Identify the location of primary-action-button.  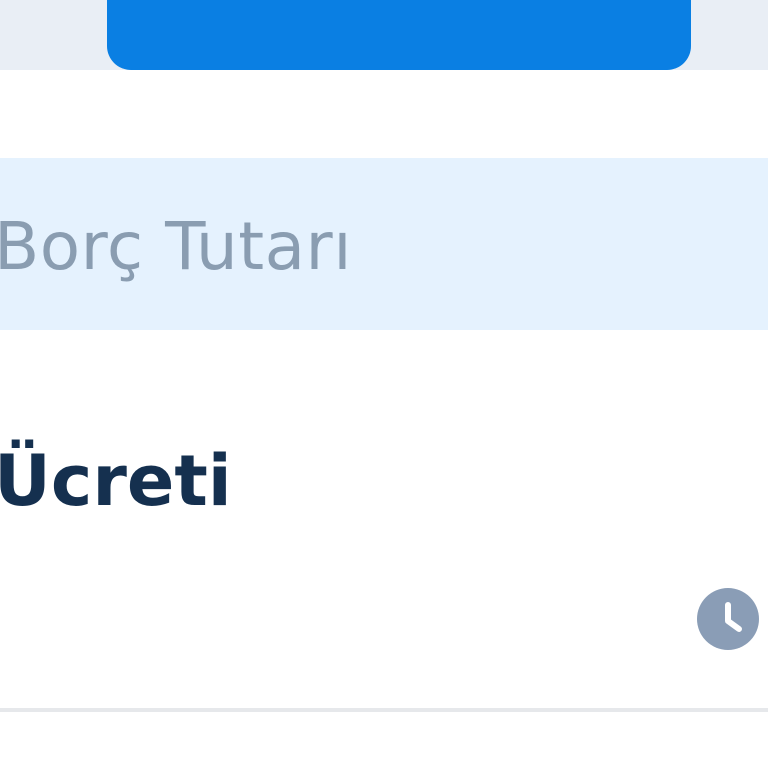
(399, 35).